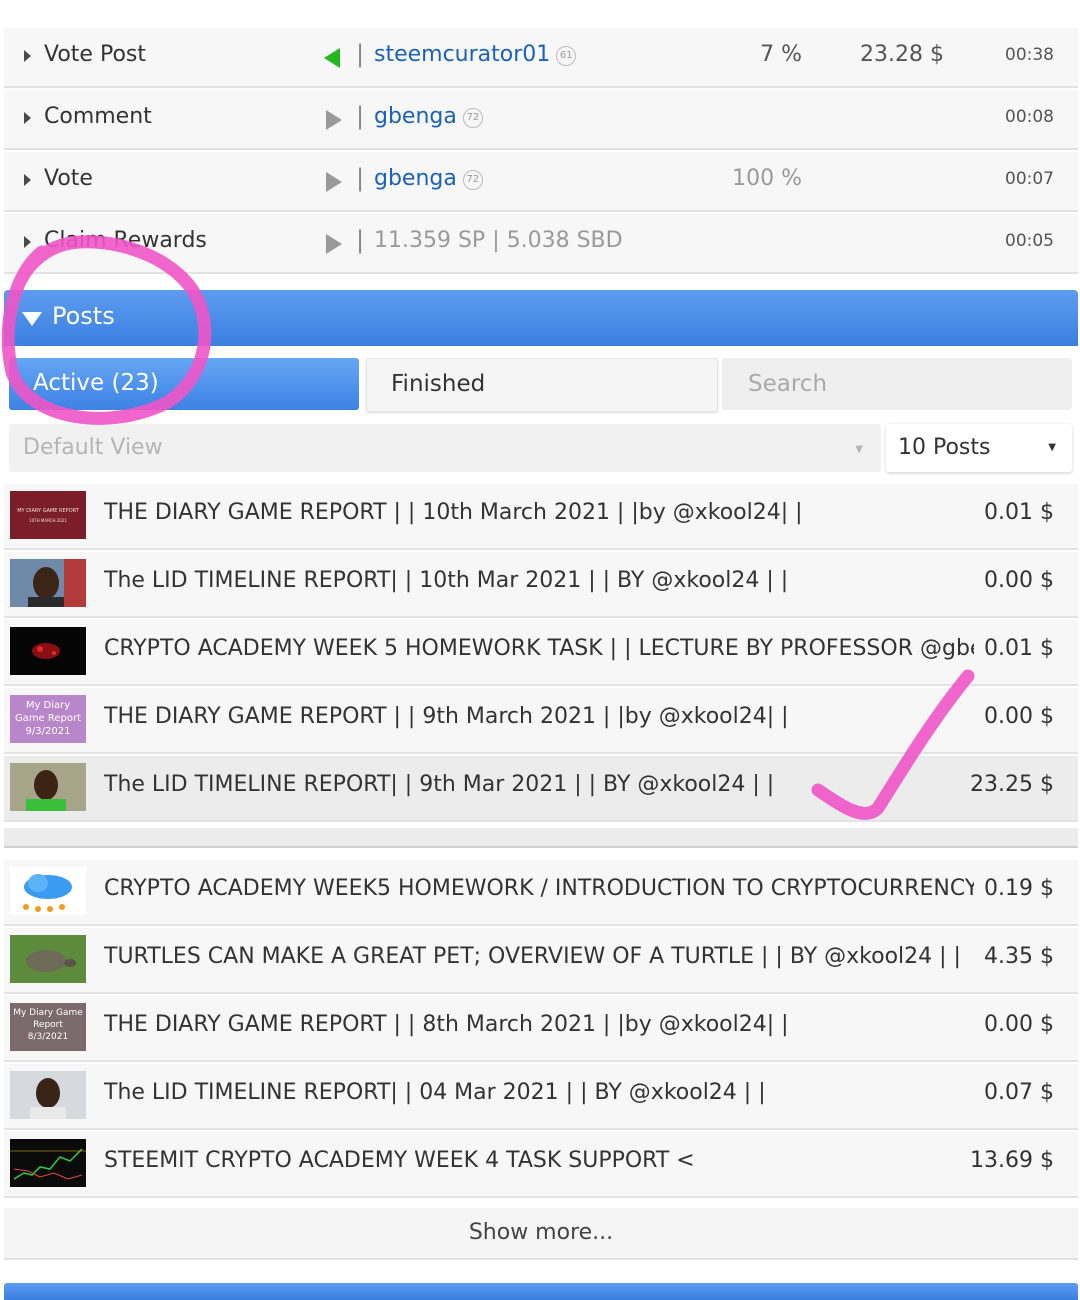 The image size is (1080, 1300). I want to click on tab-active-label: Active (23), so click(96, 383).